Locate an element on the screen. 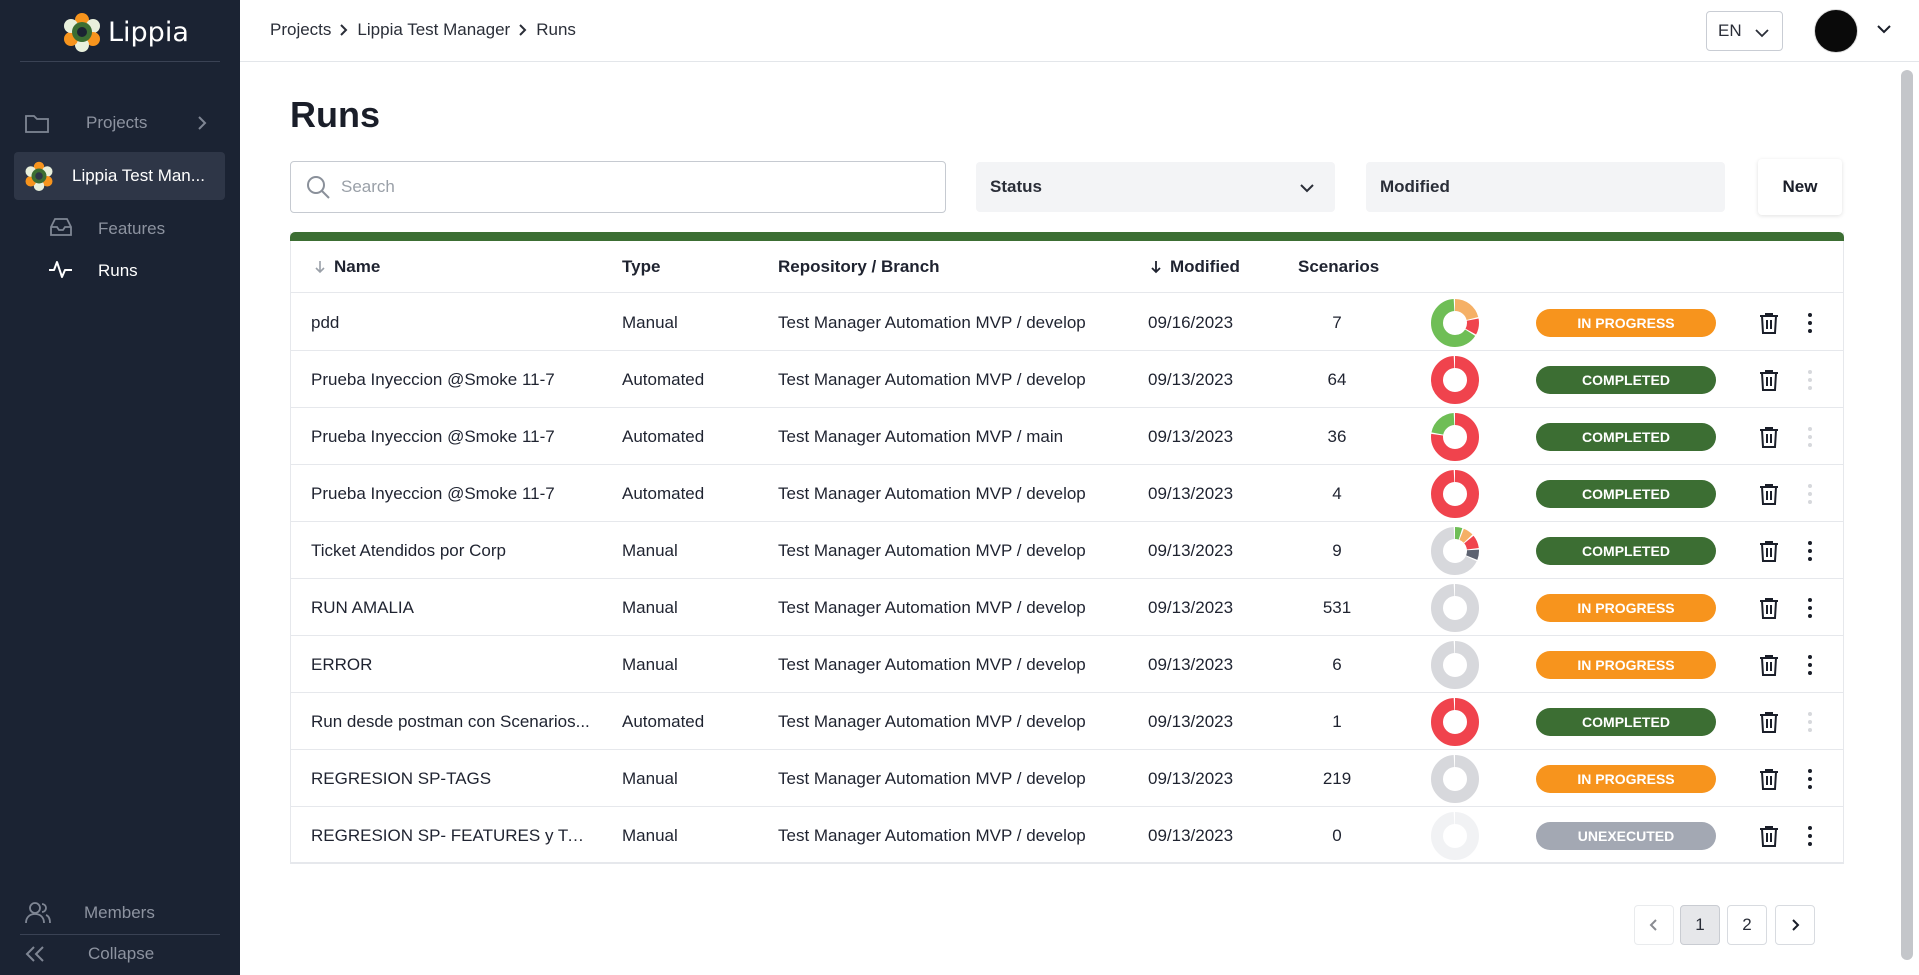  search-box is located at coordinates (618, 187).